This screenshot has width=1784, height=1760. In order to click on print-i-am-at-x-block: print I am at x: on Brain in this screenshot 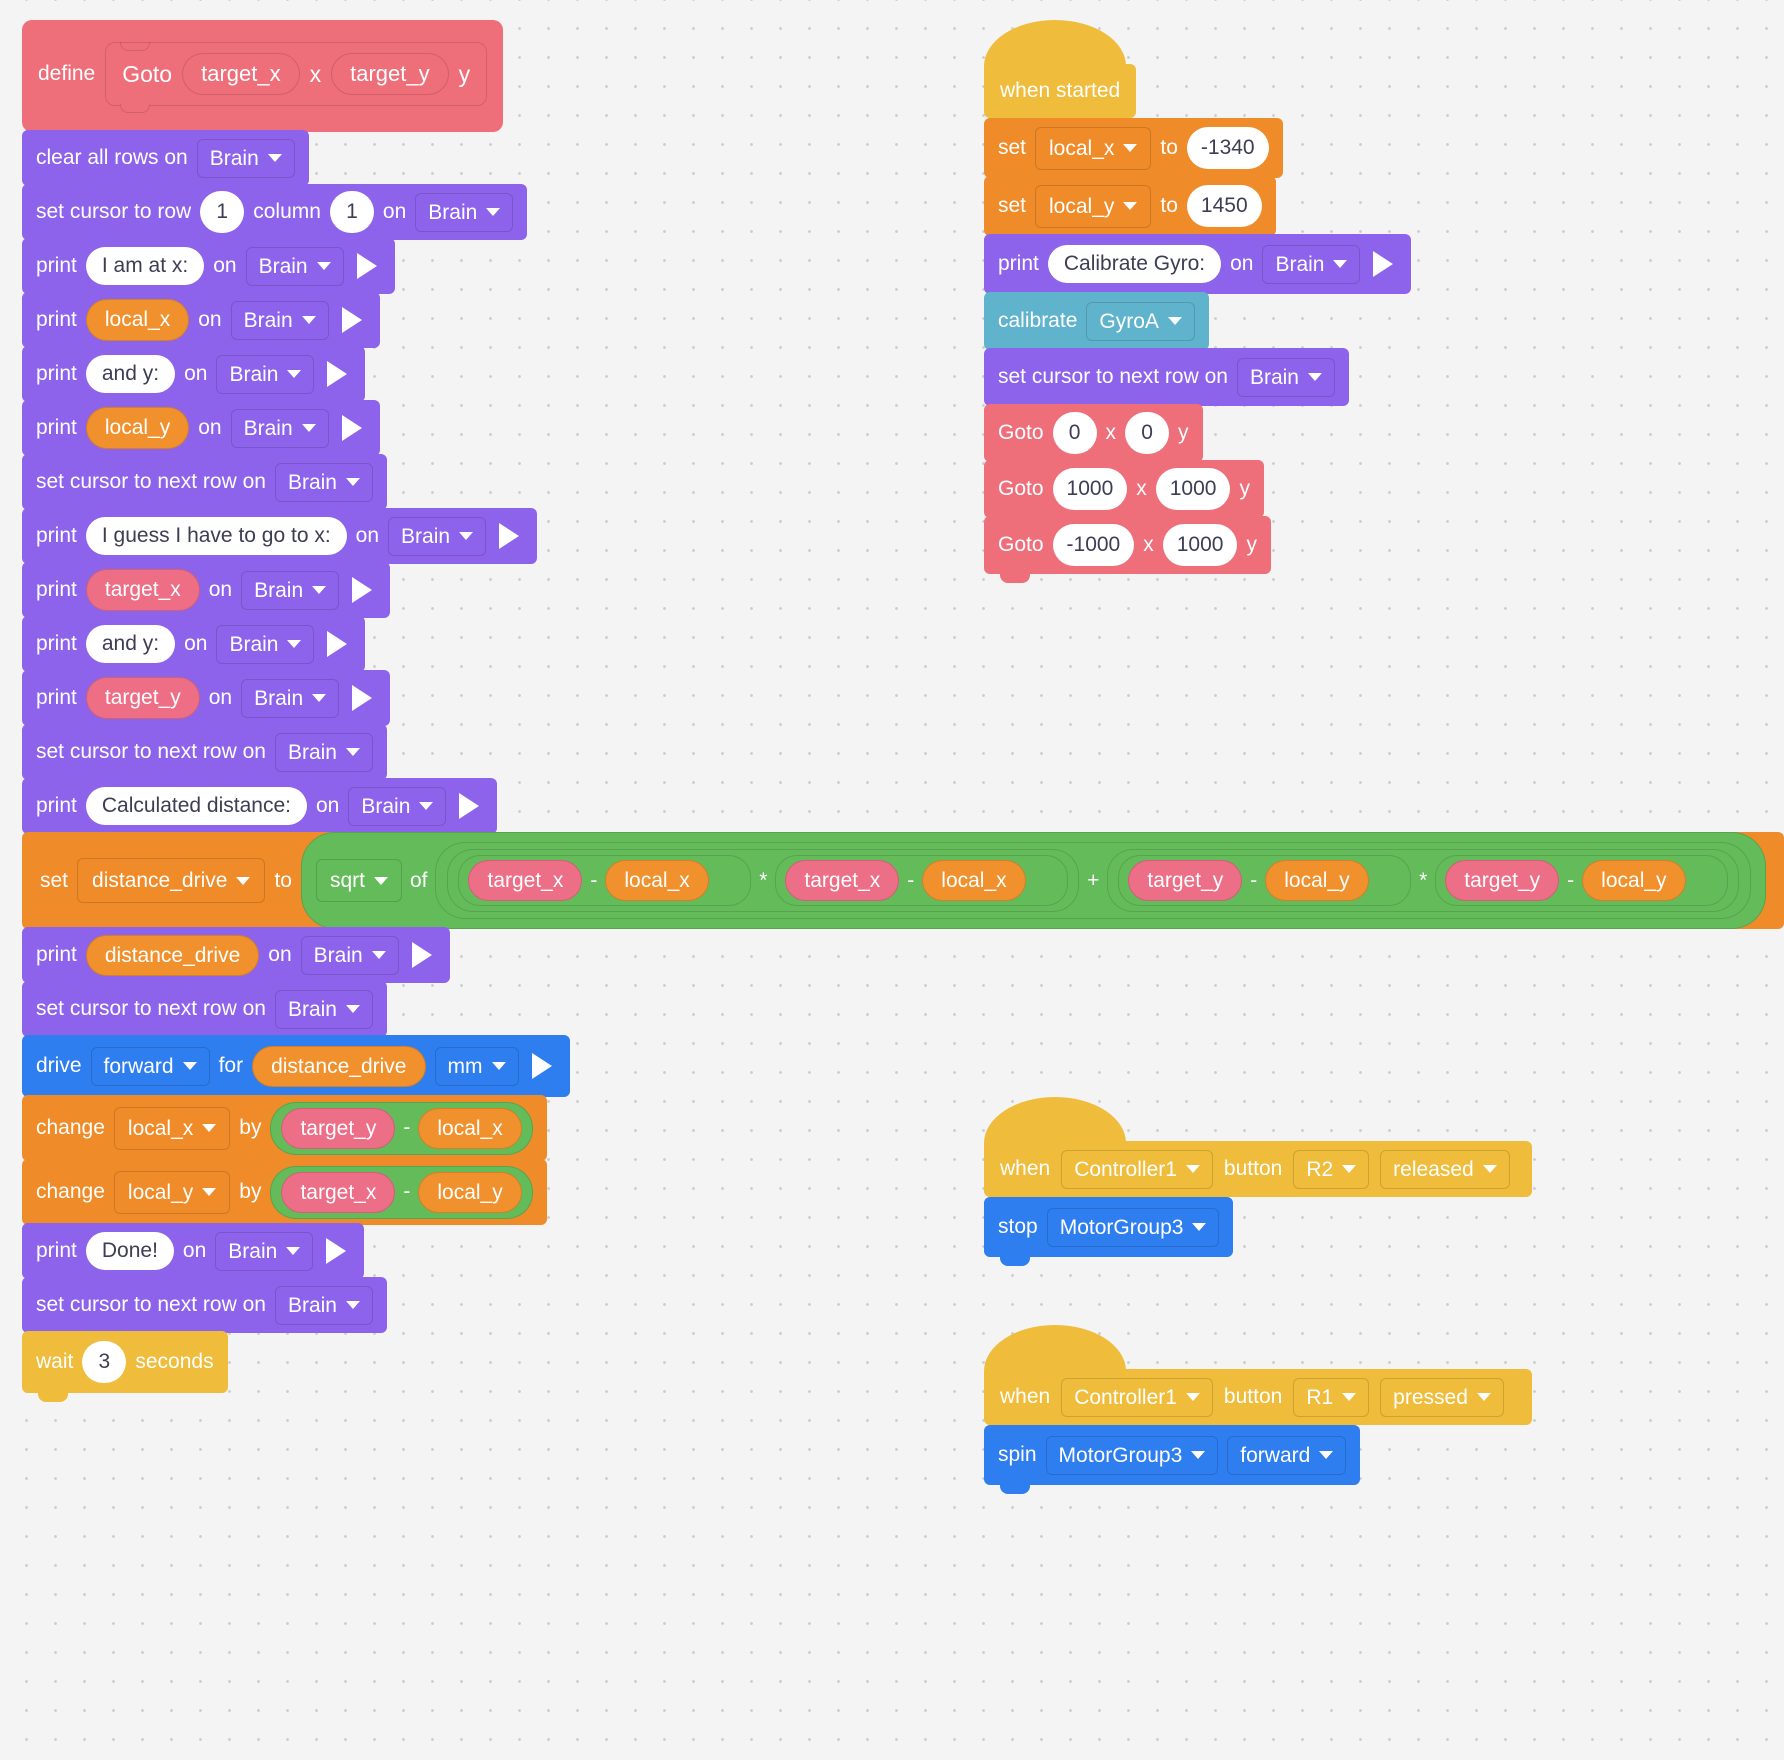, I will do `click(208, 266)`.